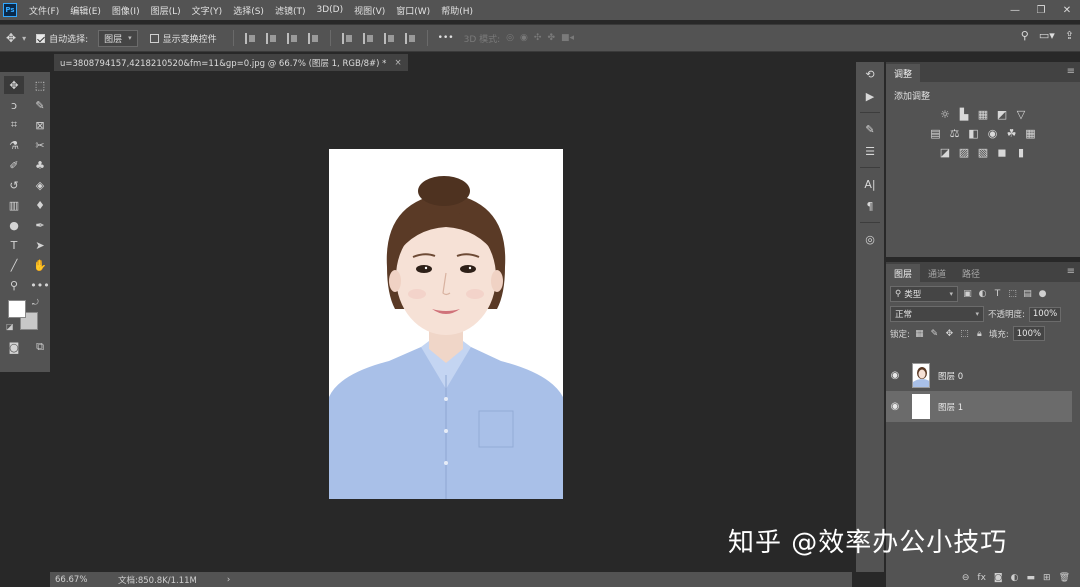  Describe the element at coordinates (870, 74) in the screenshot. I see `history-icon: ⟲` at that location.